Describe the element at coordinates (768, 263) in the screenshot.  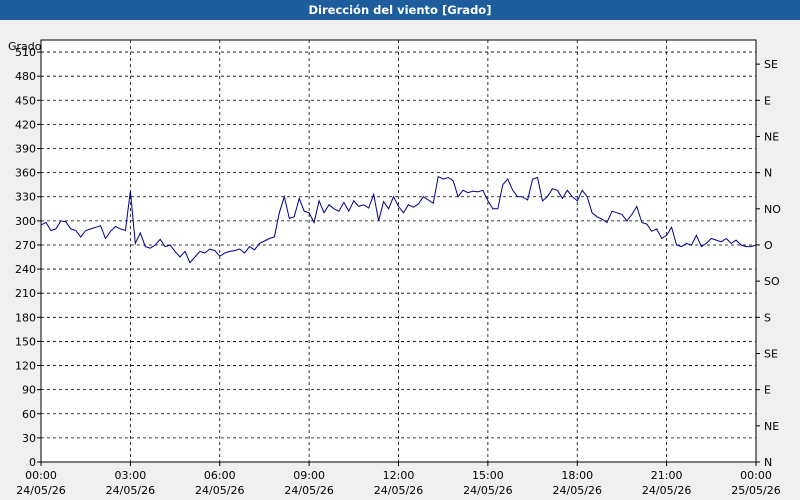
I see `right-axis-ticks: N NE E SE S SO O NO N NE E SE` at that location.